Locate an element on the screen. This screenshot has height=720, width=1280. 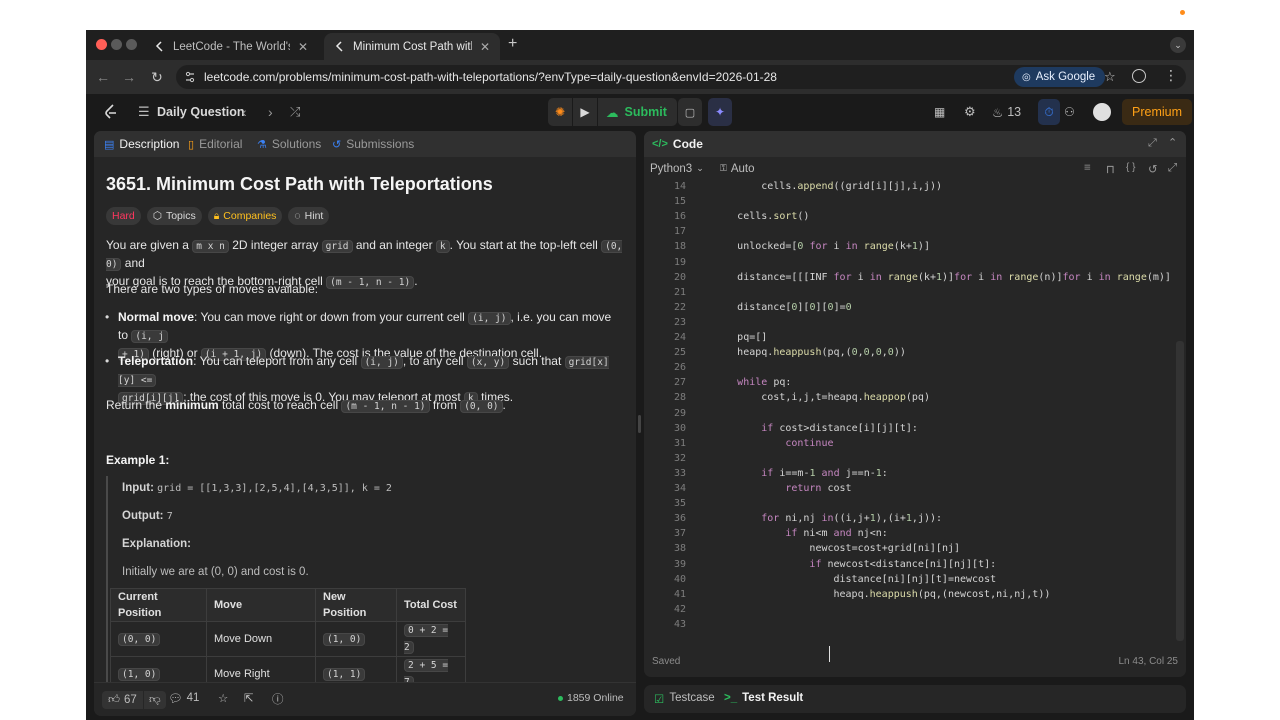
ai-assist-button: ✦ is located at coordinates (720, 112).